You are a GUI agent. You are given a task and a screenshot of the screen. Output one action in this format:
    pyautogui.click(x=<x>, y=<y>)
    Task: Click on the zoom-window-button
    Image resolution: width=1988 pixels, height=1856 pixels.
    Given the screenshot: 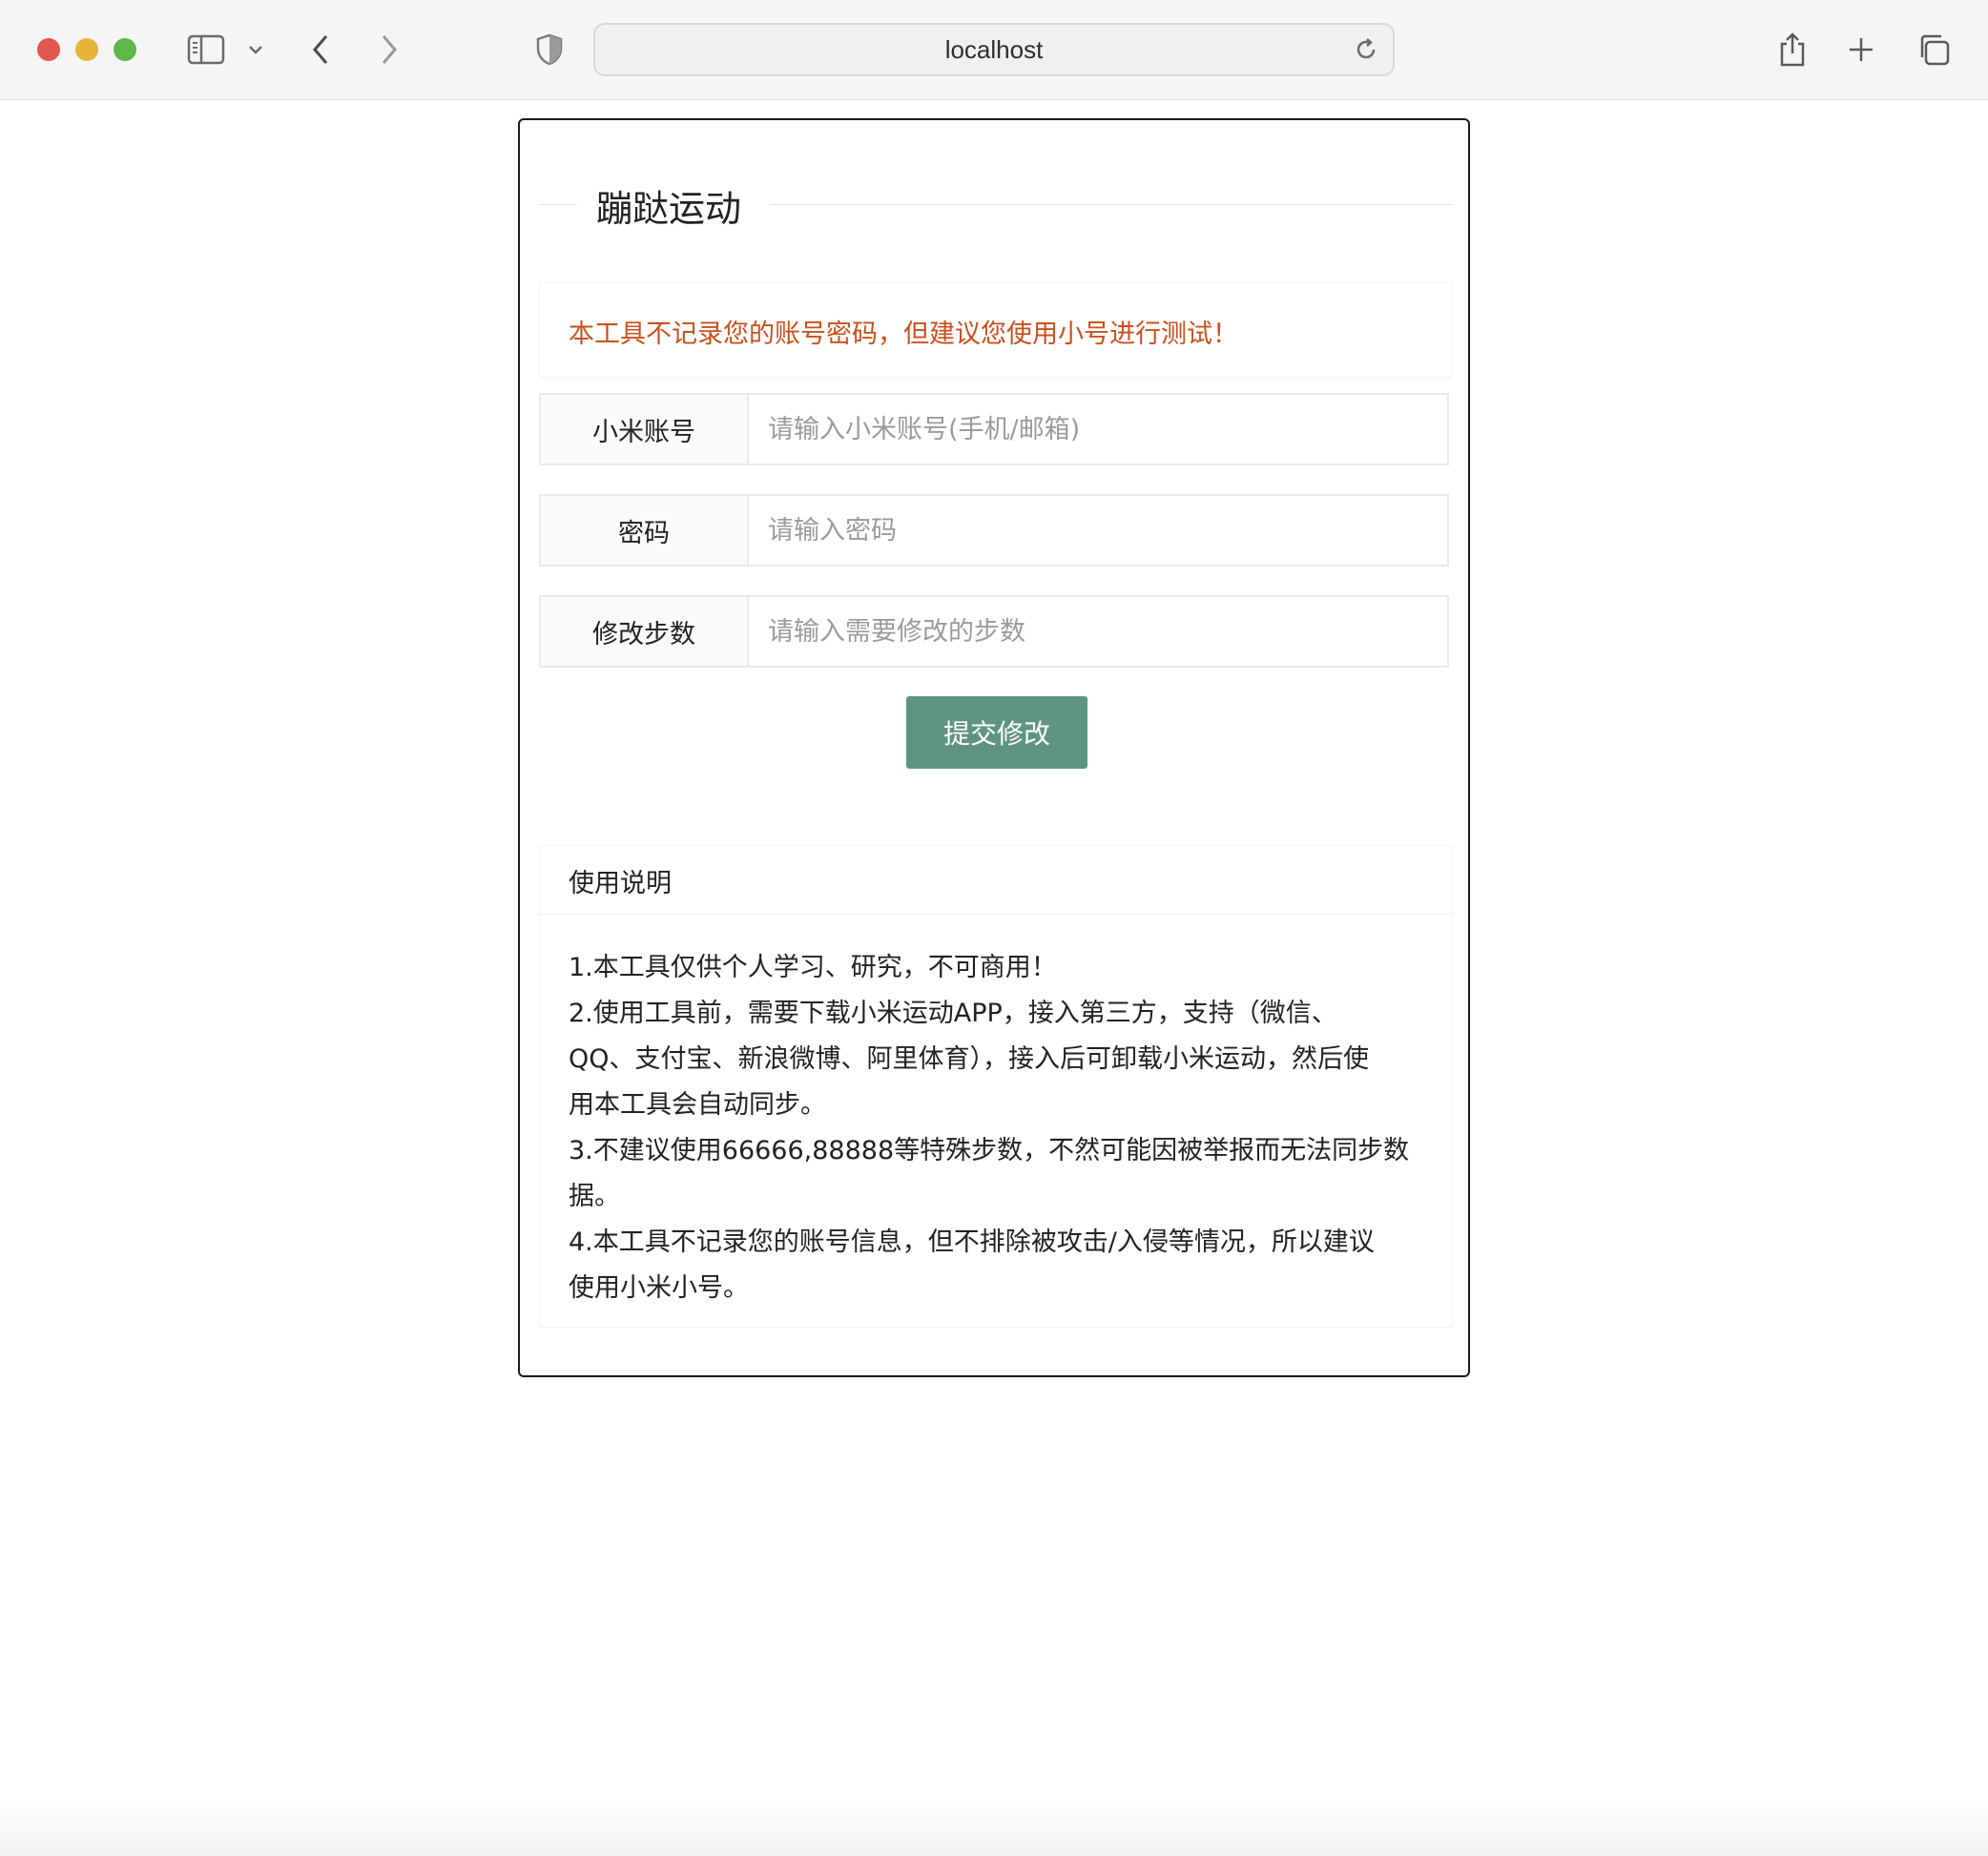 What is the action you would take?
    pyautogui.click(x=125, y=49)
    